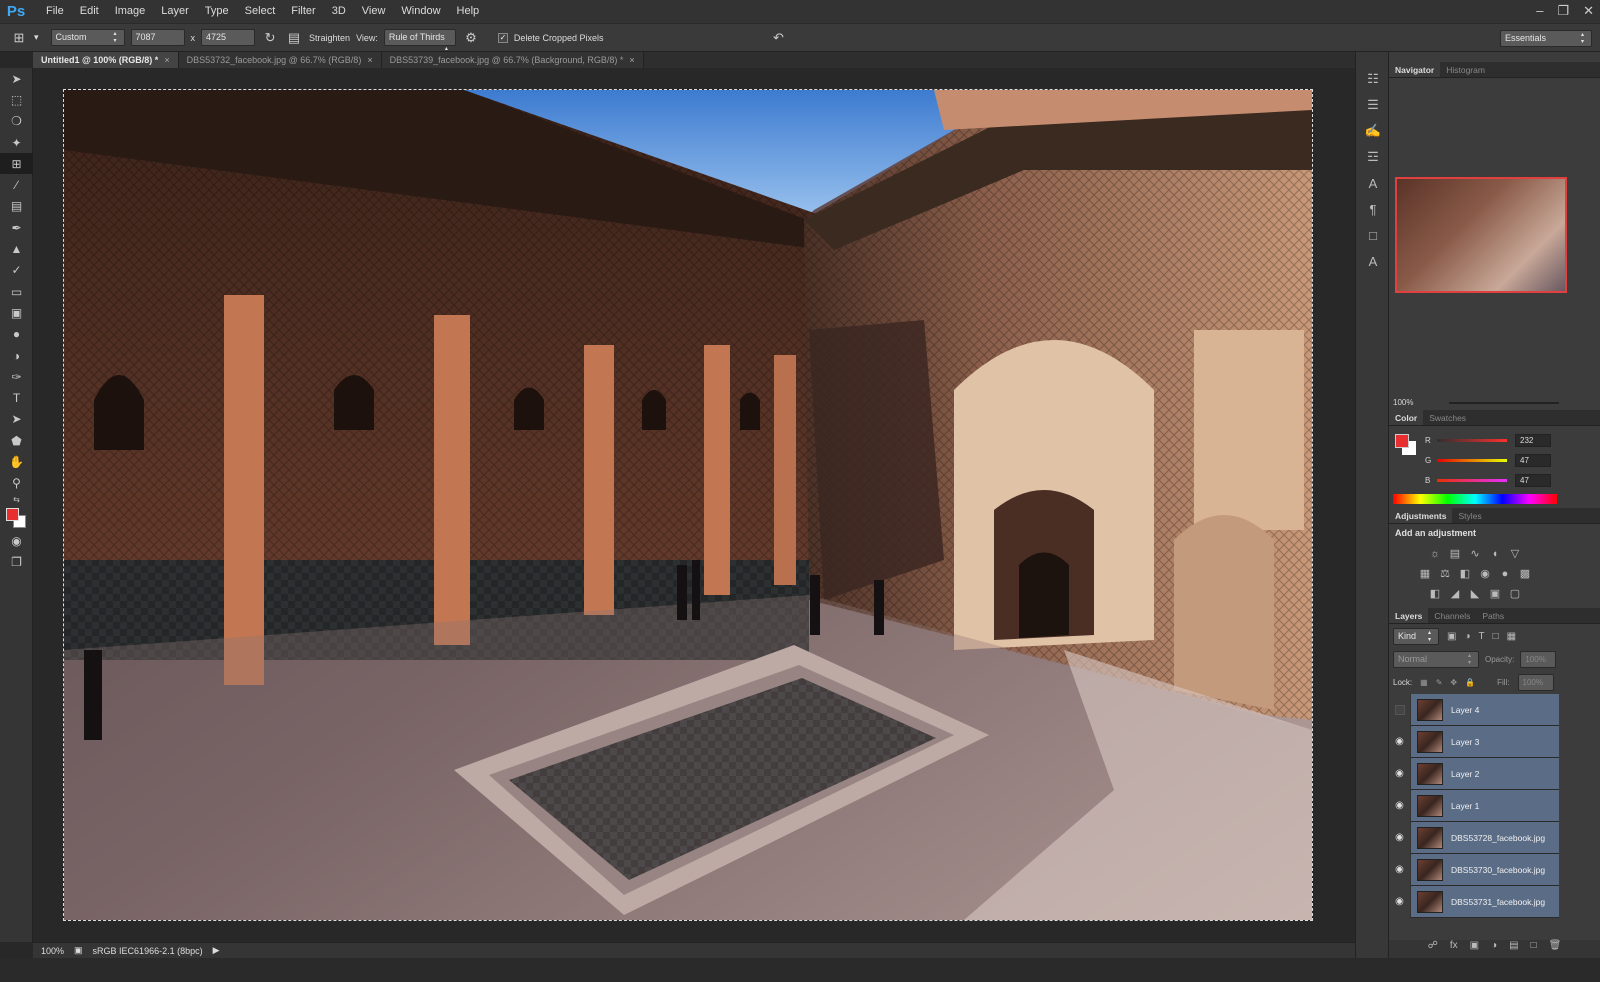  What do you see at coordinates (1474, 773) in the screenshot?
I see `layer-row: ◉ Layer 2` at bounding box center [1474, 773].